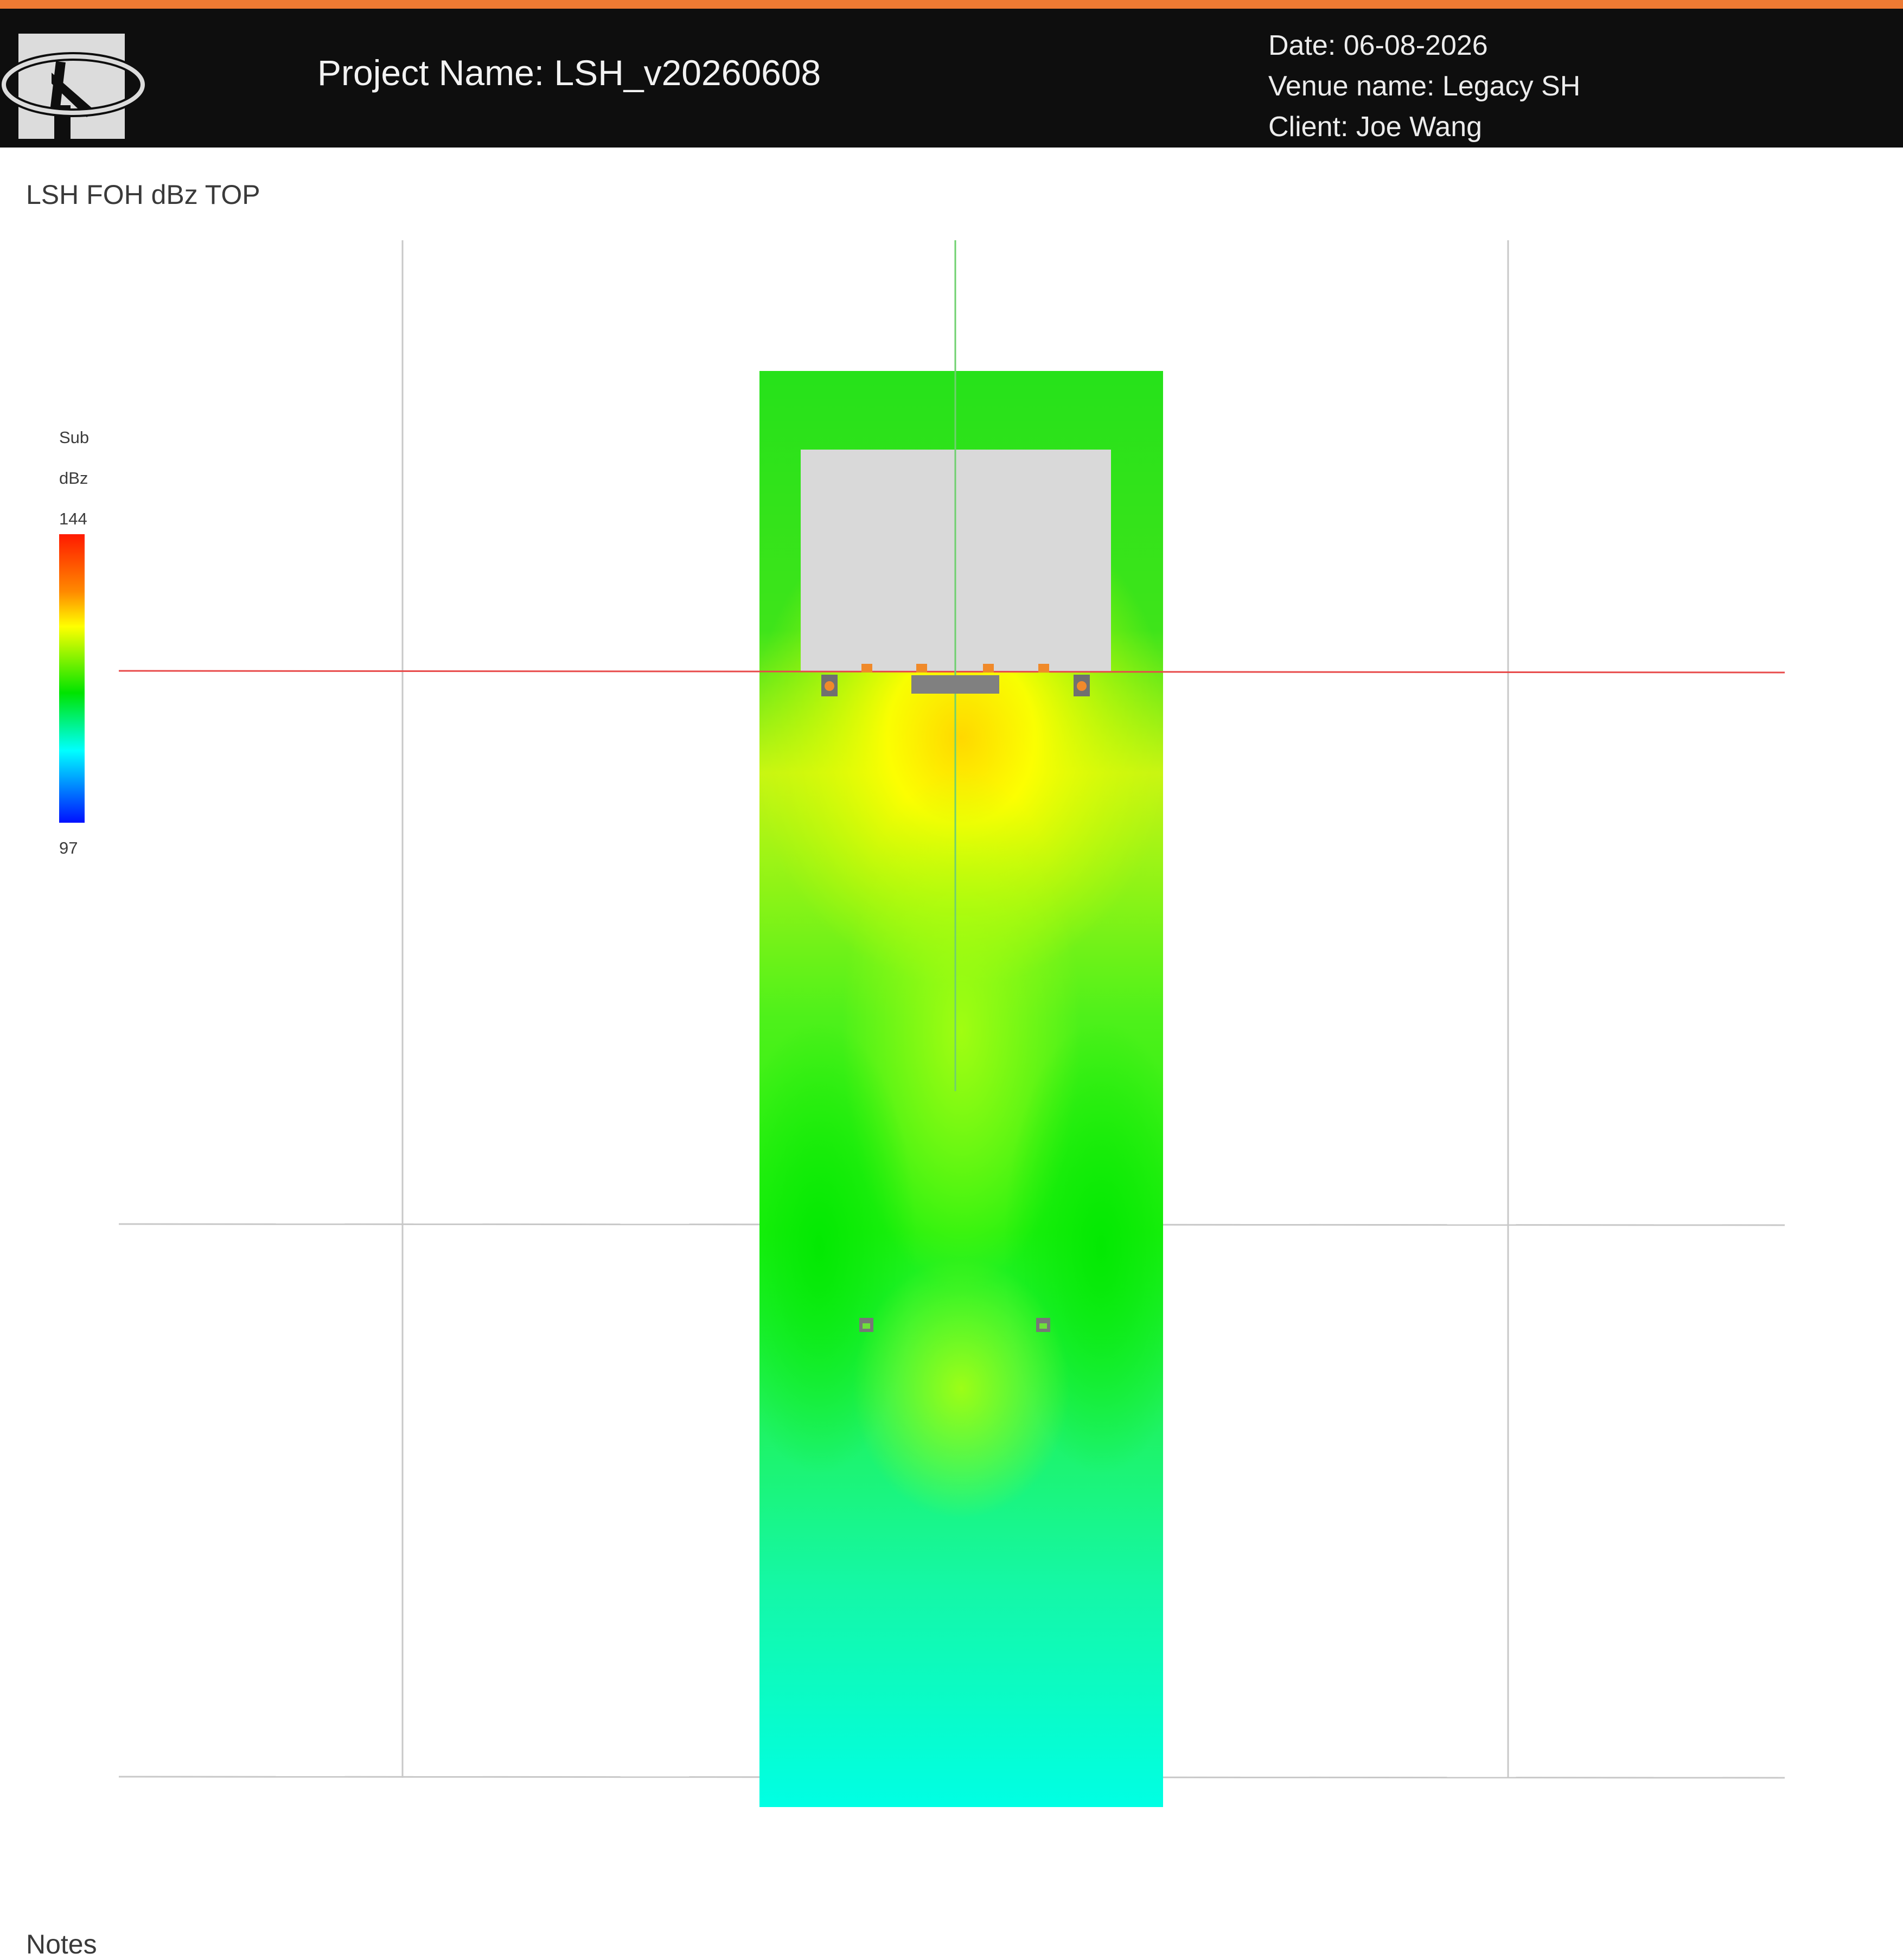  What do you see at coordinates (829, 686) in the screenshot?
I see `driver-left-main` at bounding box center [829, 686].